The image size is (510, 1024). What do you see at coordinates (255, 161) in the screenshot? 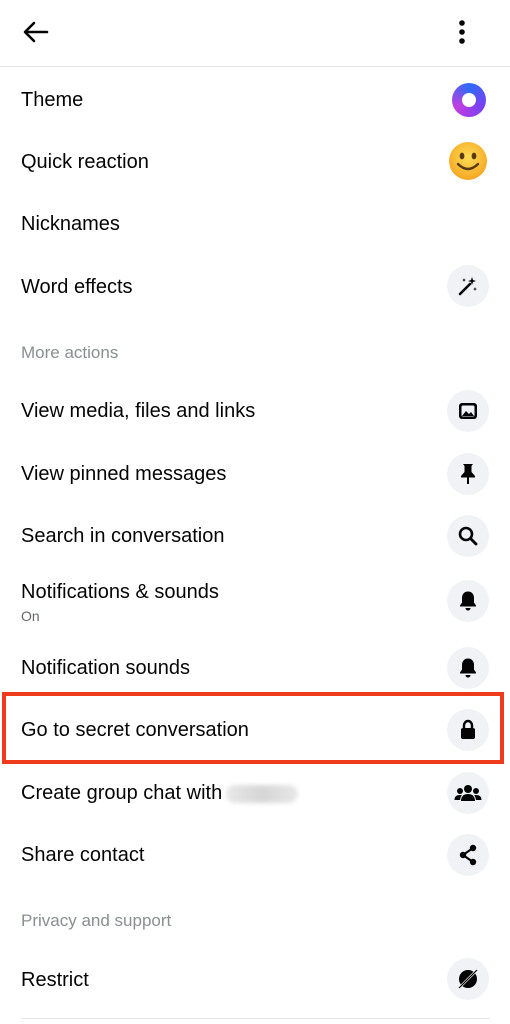
I see `quick-reaction-row: Quick reaction` at bounding box center [255, 161].